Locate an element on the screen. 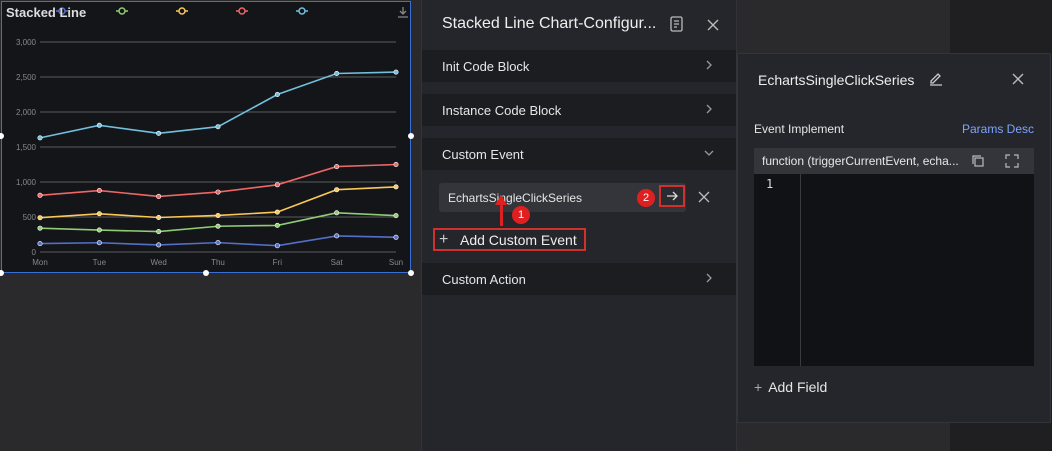  event-implement-label: Event Implement is located at coordinates (799, 129).